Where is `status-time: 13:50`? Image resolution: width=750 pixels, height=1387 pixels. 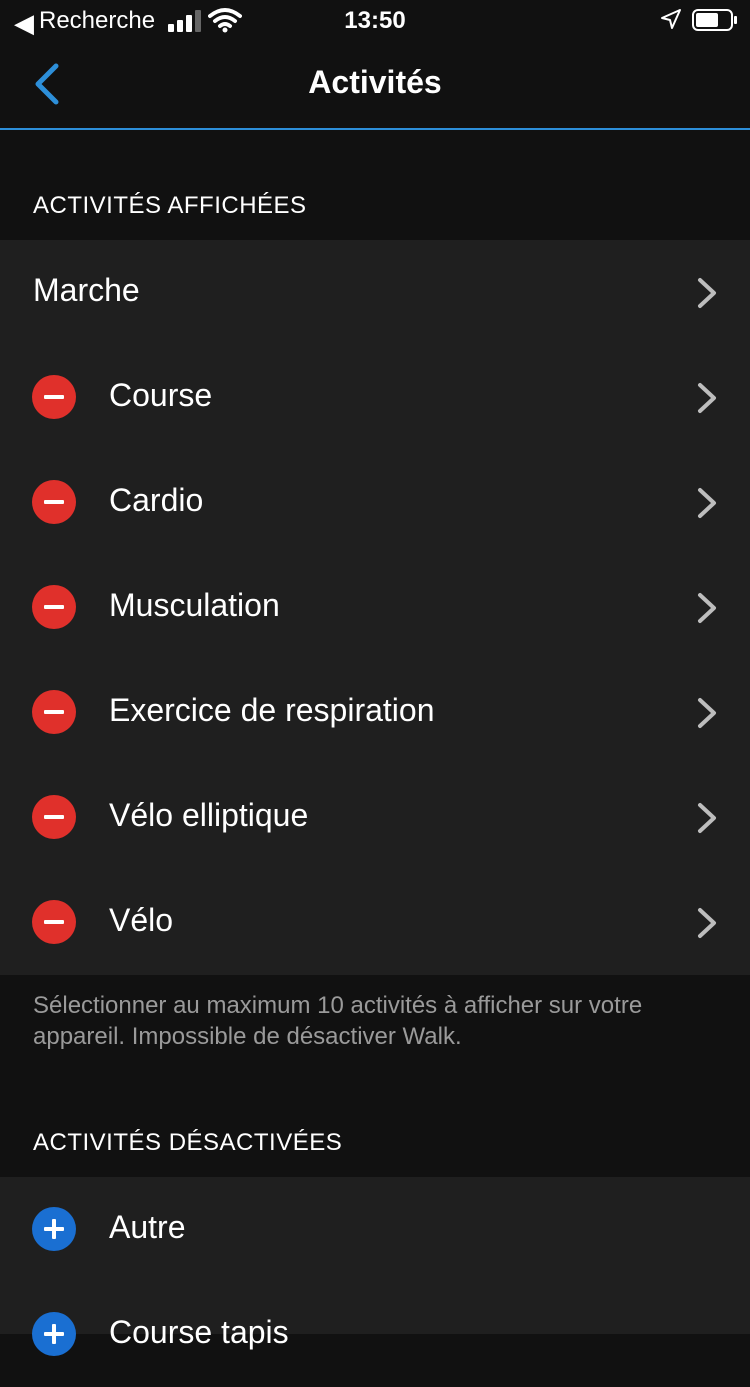 status-time: 13:50 is located at coordinates (375, 20).